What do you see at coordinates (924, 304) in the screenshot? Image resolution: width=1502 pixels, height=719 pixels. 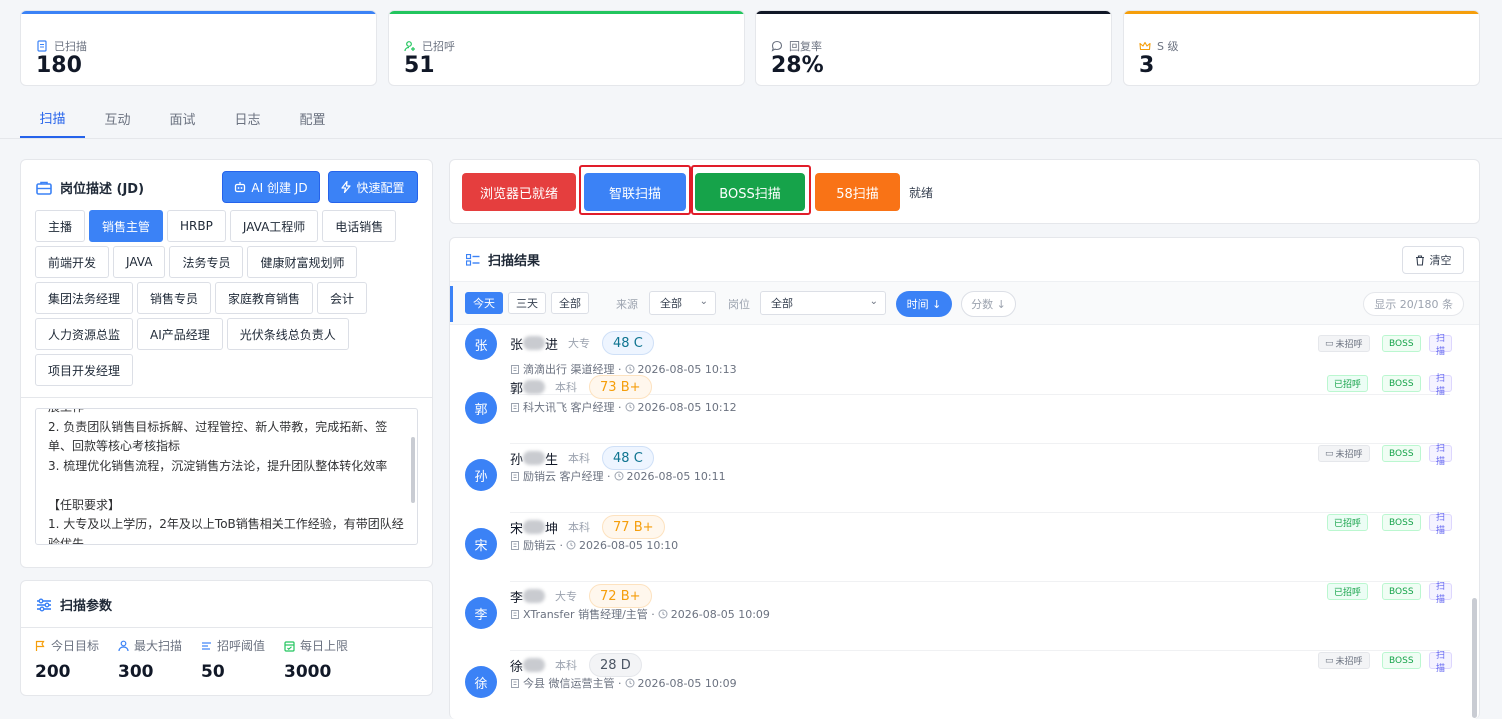 I see `sort-by-time: 时间 ↓` at bounding box center [924, 304].